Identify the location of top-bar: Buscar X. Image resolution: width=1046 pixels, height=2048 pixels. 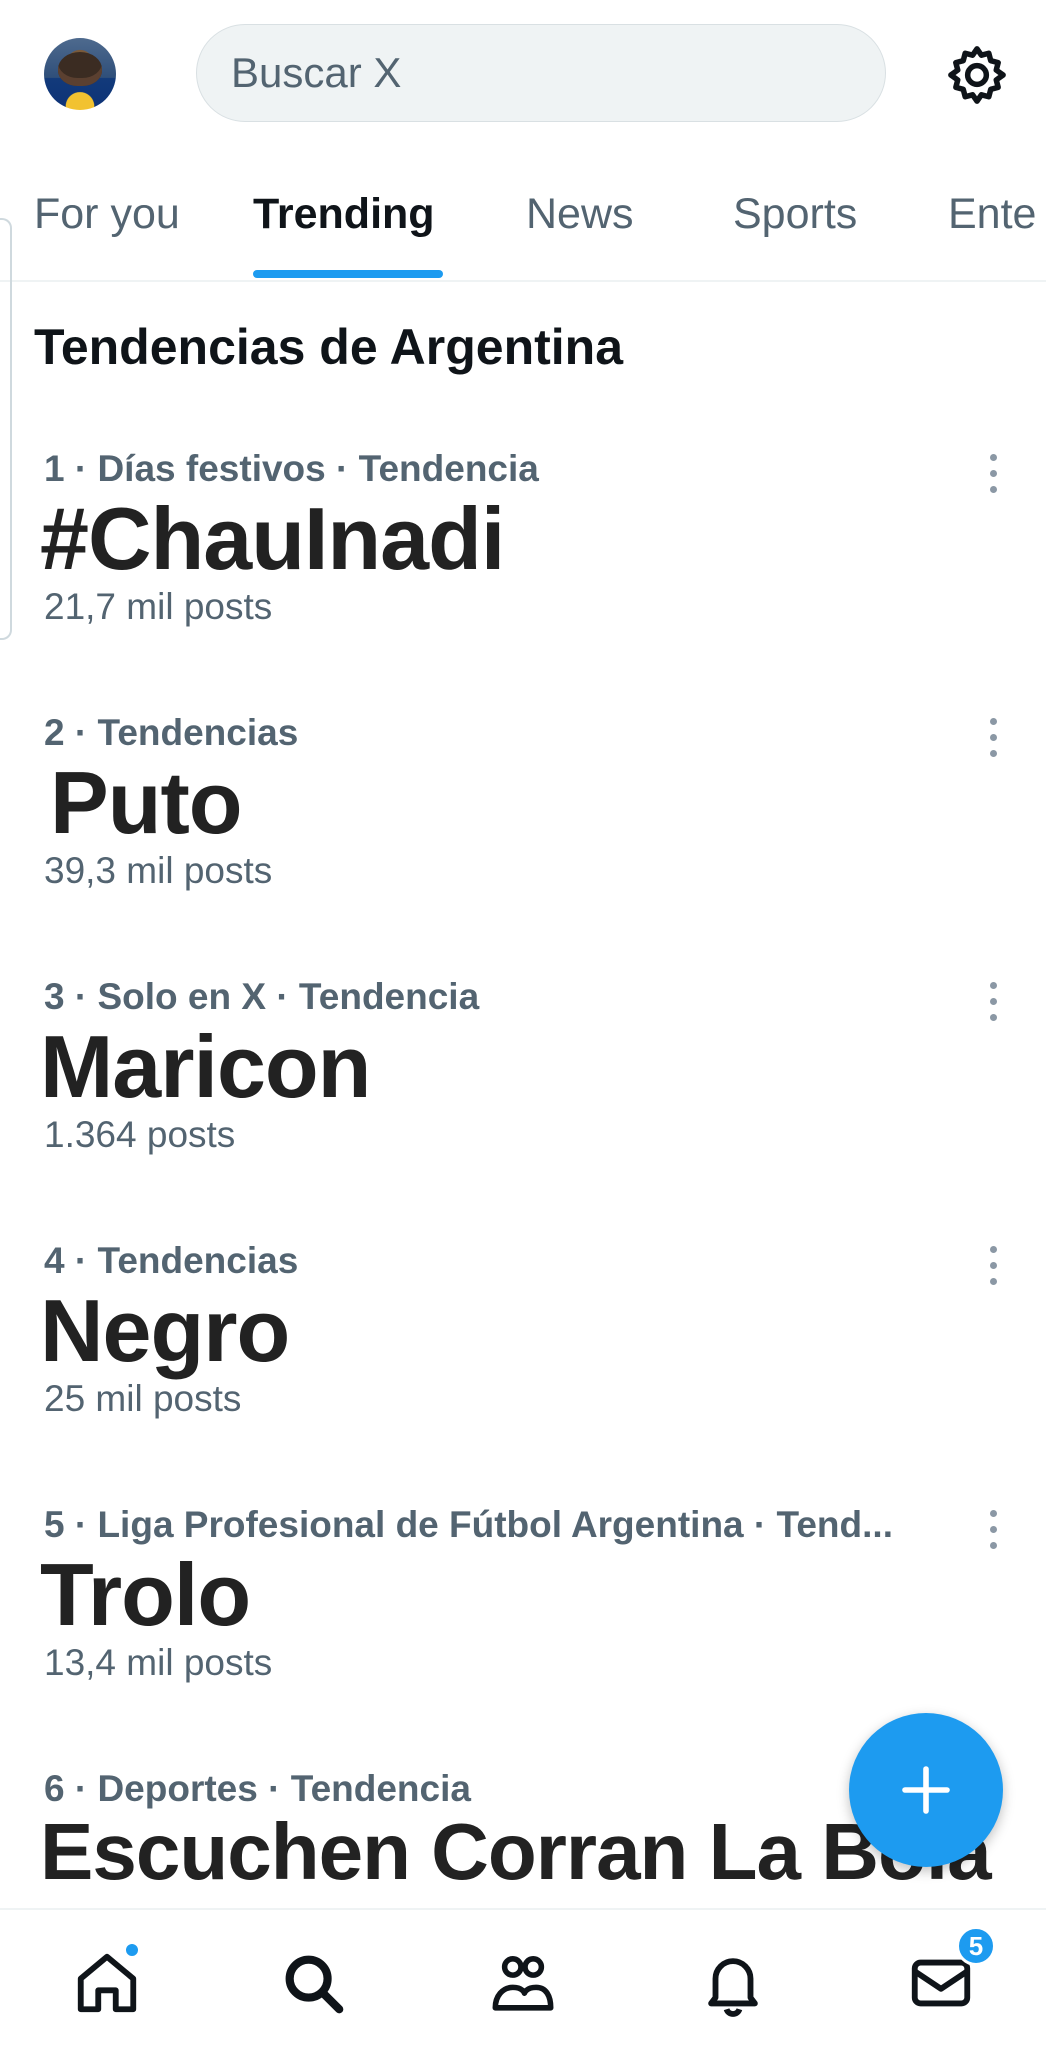
(523, 77).